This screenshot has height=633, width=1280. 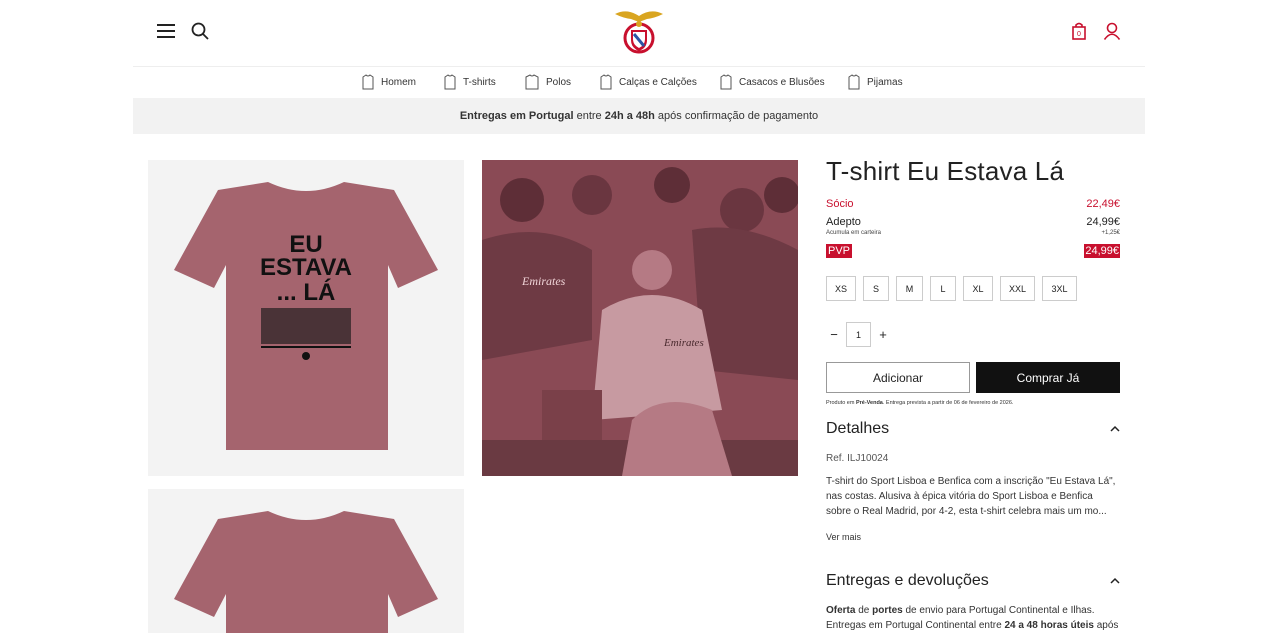 I want to click on category-tshirts: T-shirts, so click(x=470, y=82).